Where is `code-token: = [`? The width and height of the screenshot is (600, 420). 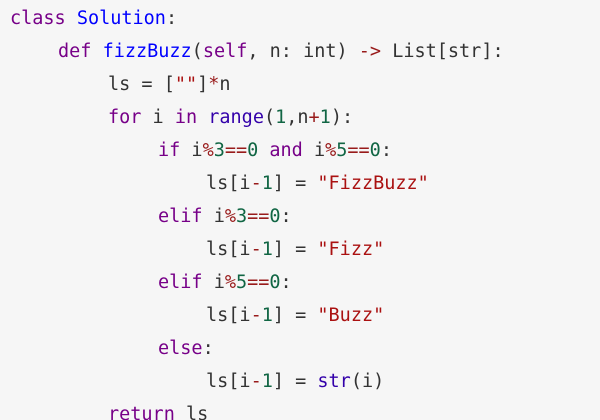
code-token: = [ is located at coordinates (152, 84).